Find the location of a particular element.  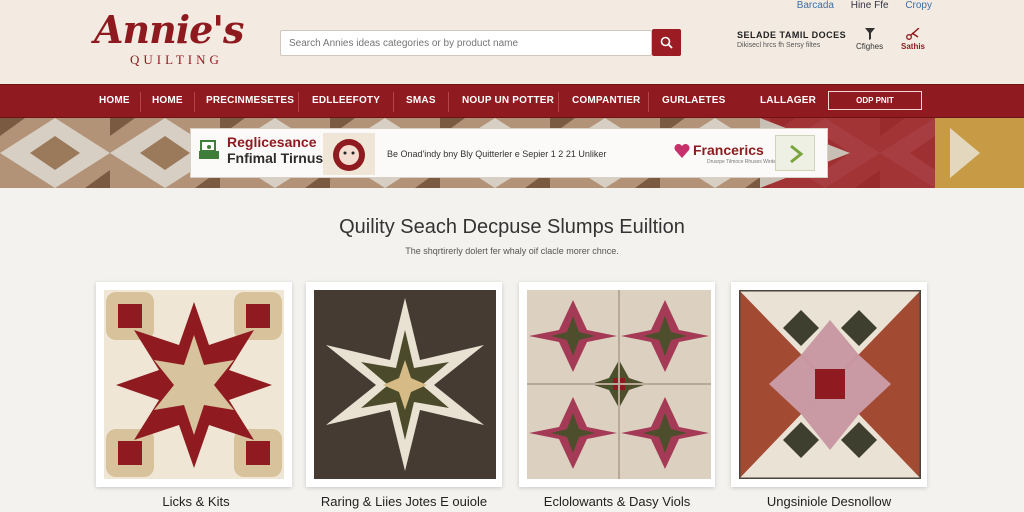

nav-item-home-2: HOME is located at coordinates (167, 100).